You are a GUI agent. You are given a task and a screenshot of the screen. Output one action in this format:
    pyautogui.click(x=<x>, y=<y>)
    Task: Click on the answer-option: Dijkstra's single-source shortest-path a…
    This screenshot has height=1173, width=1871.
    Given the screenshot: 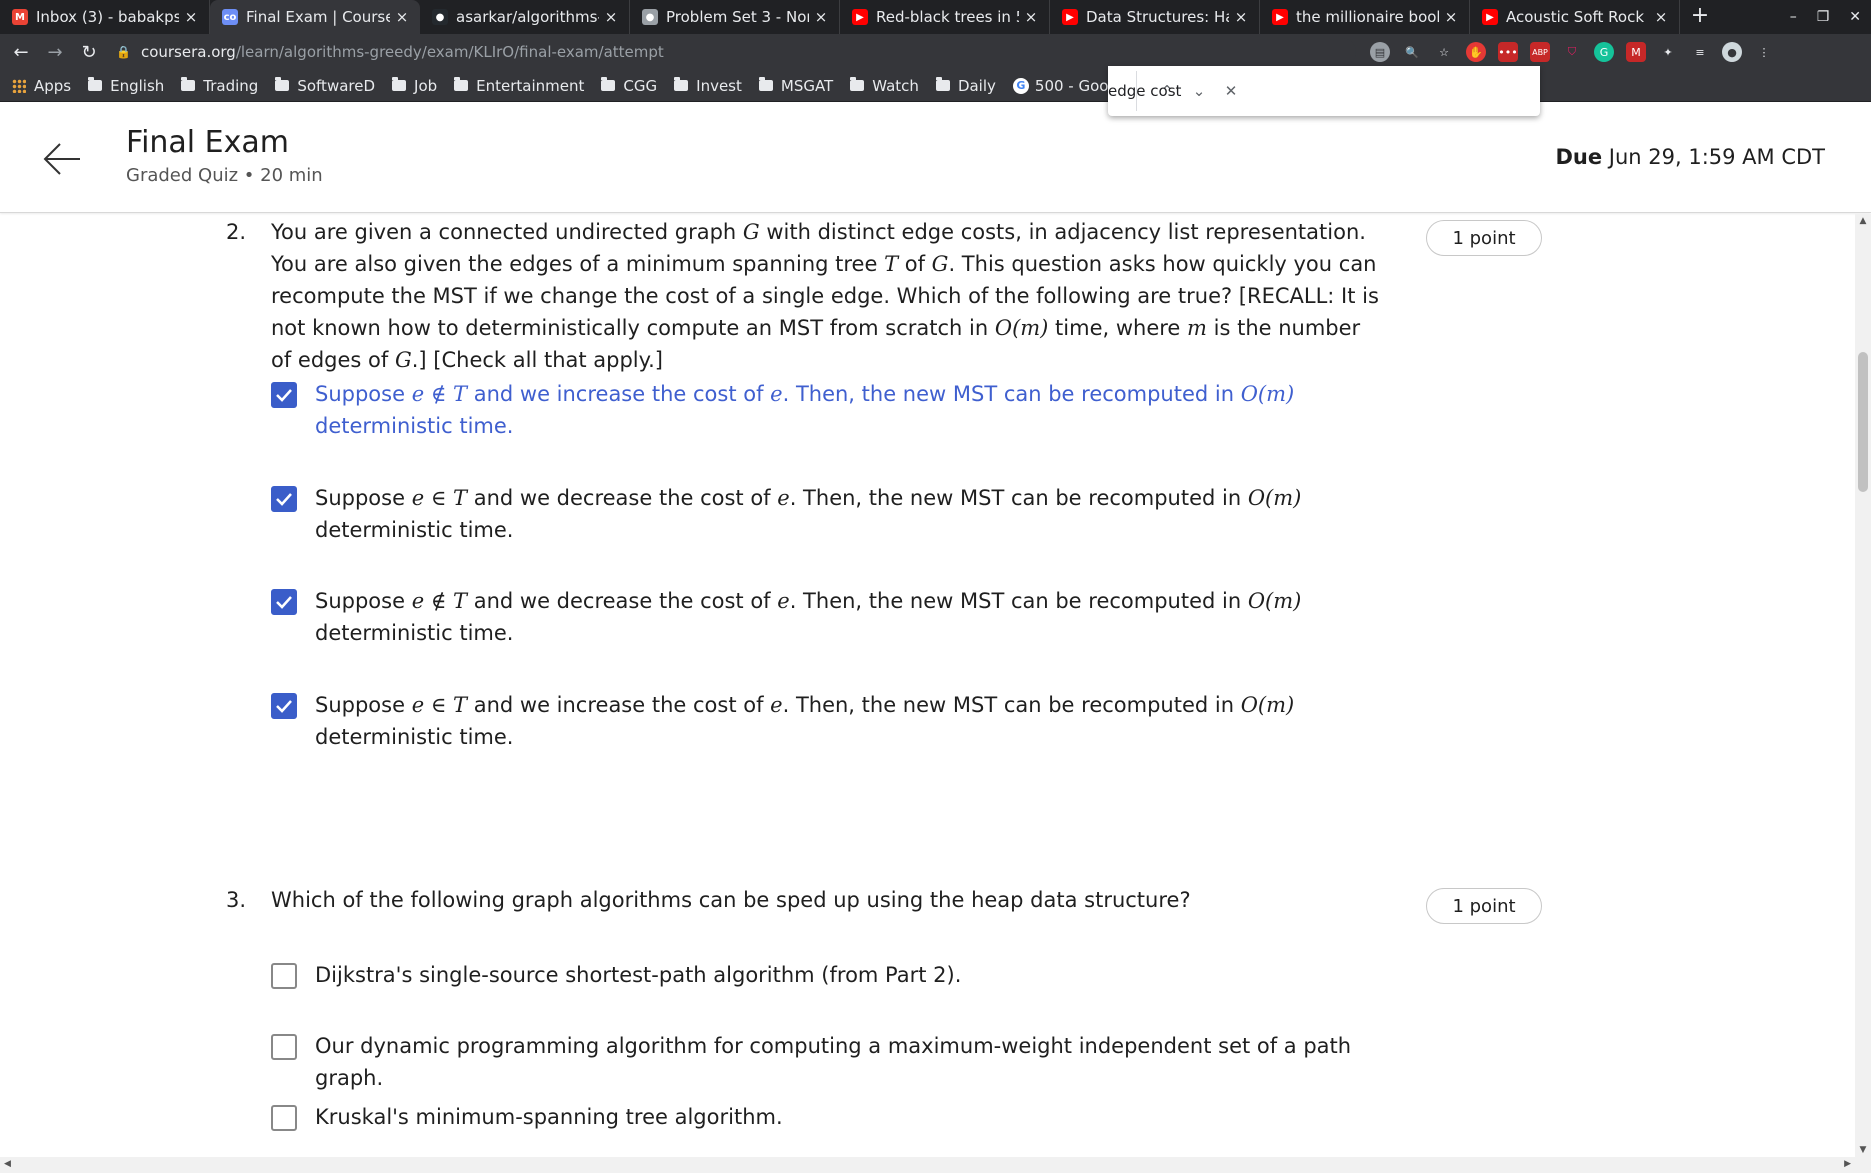 What is the action you would take?
    pyautogui.click(x=836, y=975)
    